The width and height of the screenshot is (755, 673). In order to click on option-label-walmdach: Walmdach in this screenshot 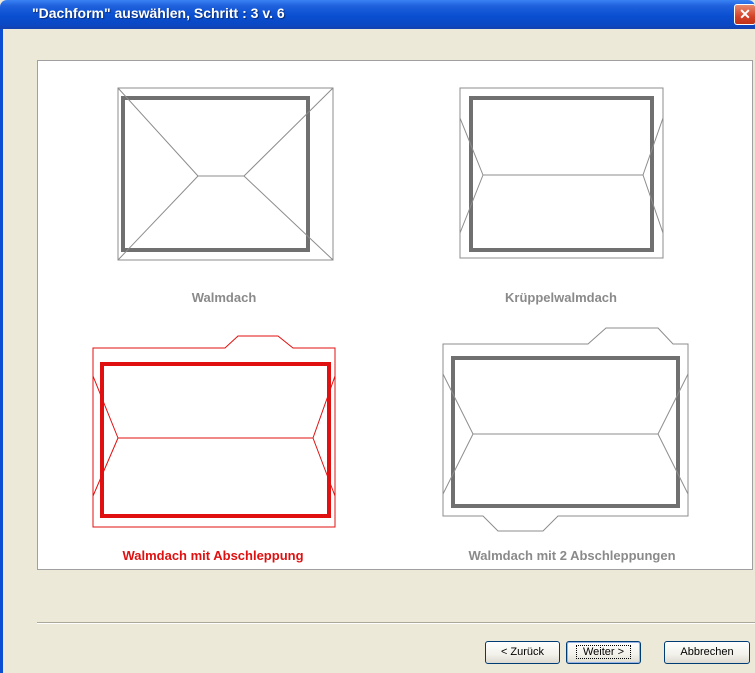, I will do `click(224, 297)`.